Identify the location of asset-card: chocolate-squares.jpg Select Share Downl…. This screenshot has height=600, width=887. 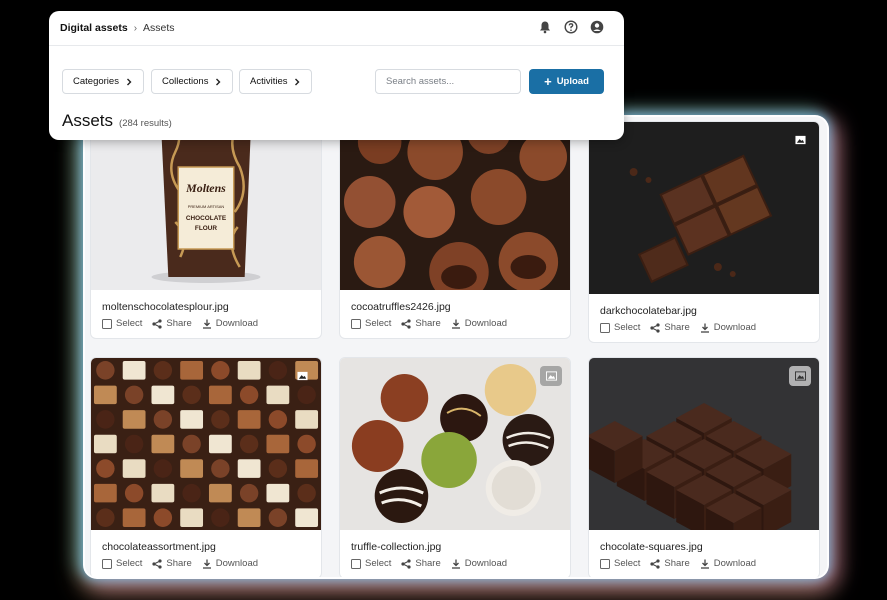
(704, 467).